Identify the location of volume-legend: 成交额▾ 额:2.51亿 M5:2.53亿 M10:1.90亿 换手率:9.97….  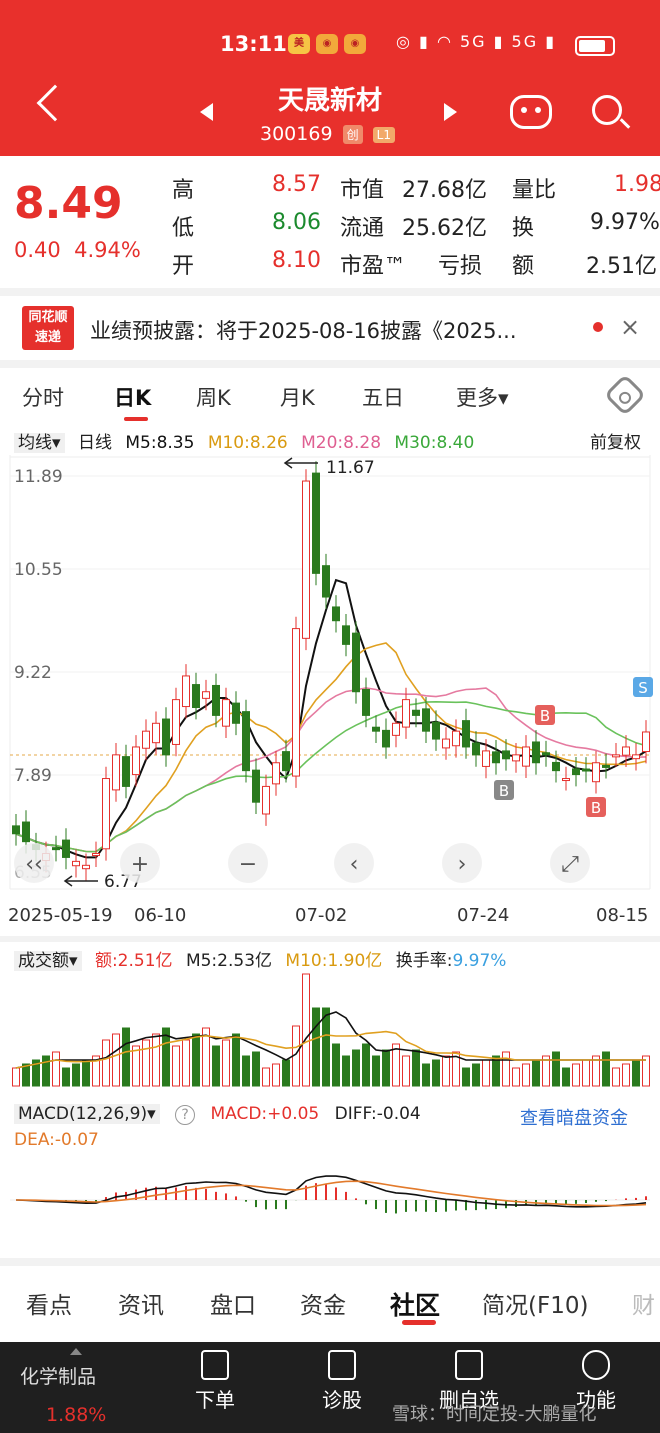
(264, 958).